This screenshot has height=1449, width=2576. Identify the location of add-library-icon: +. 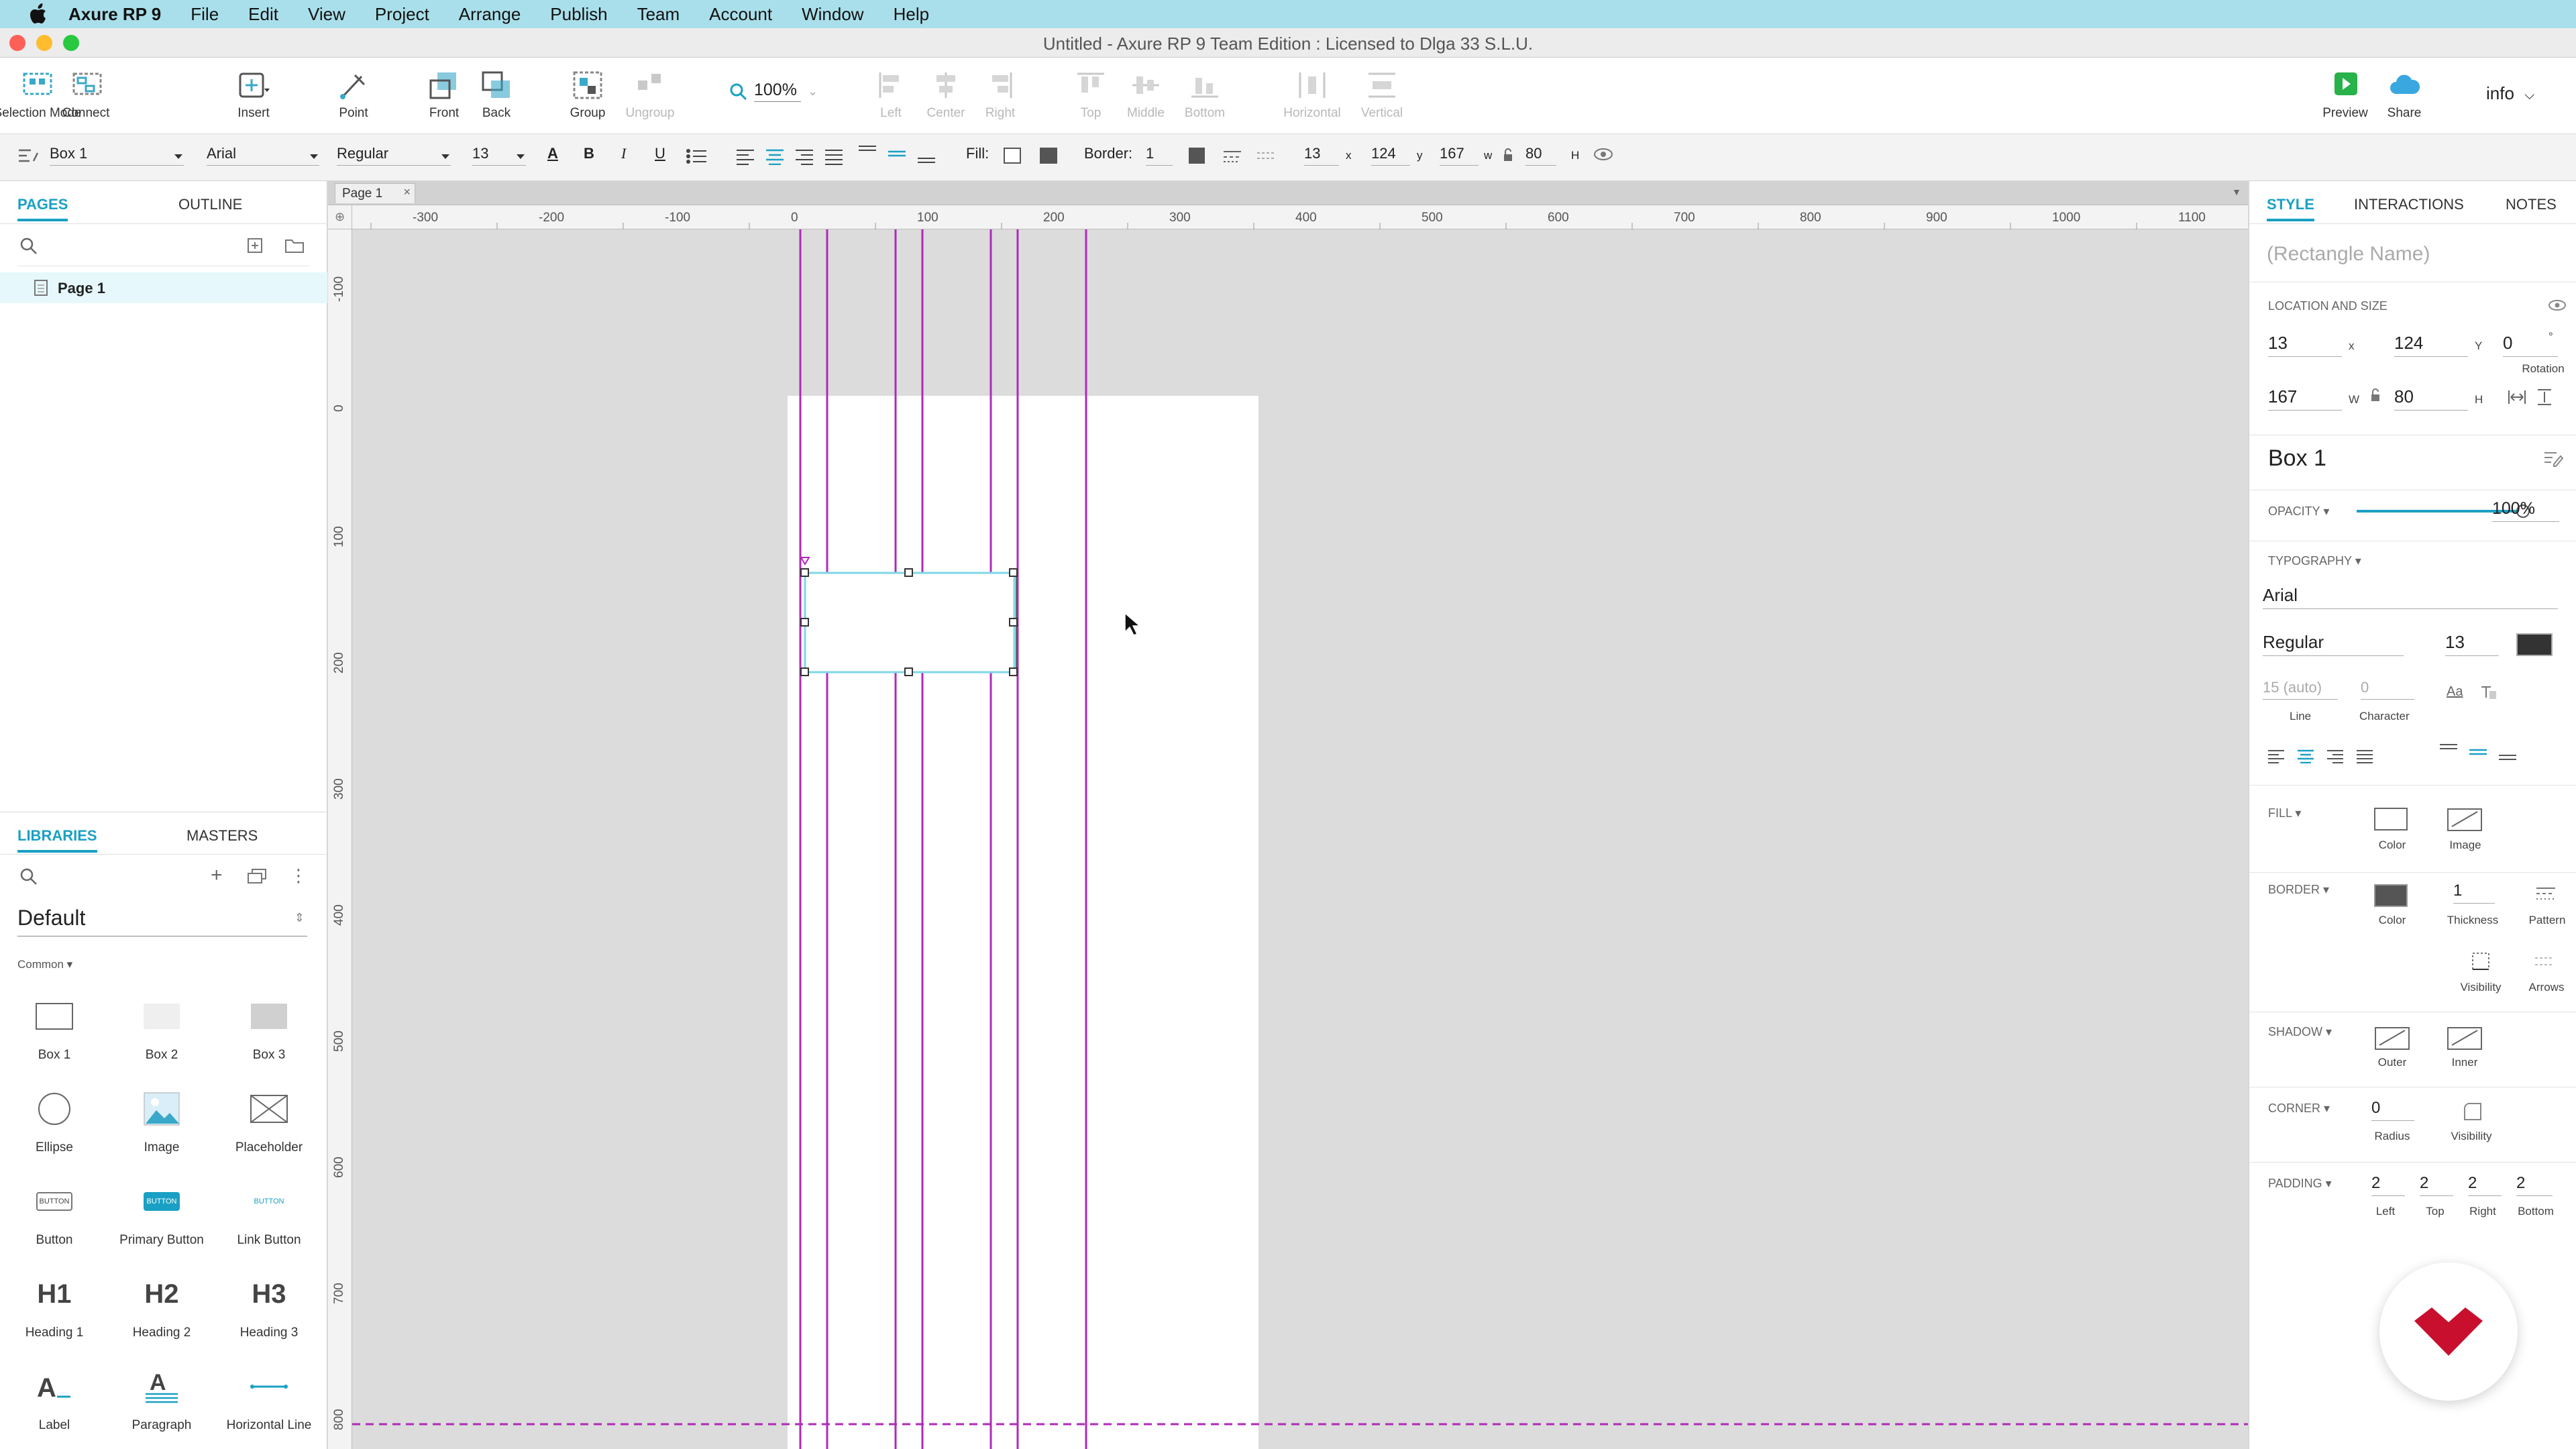
(217, 875).